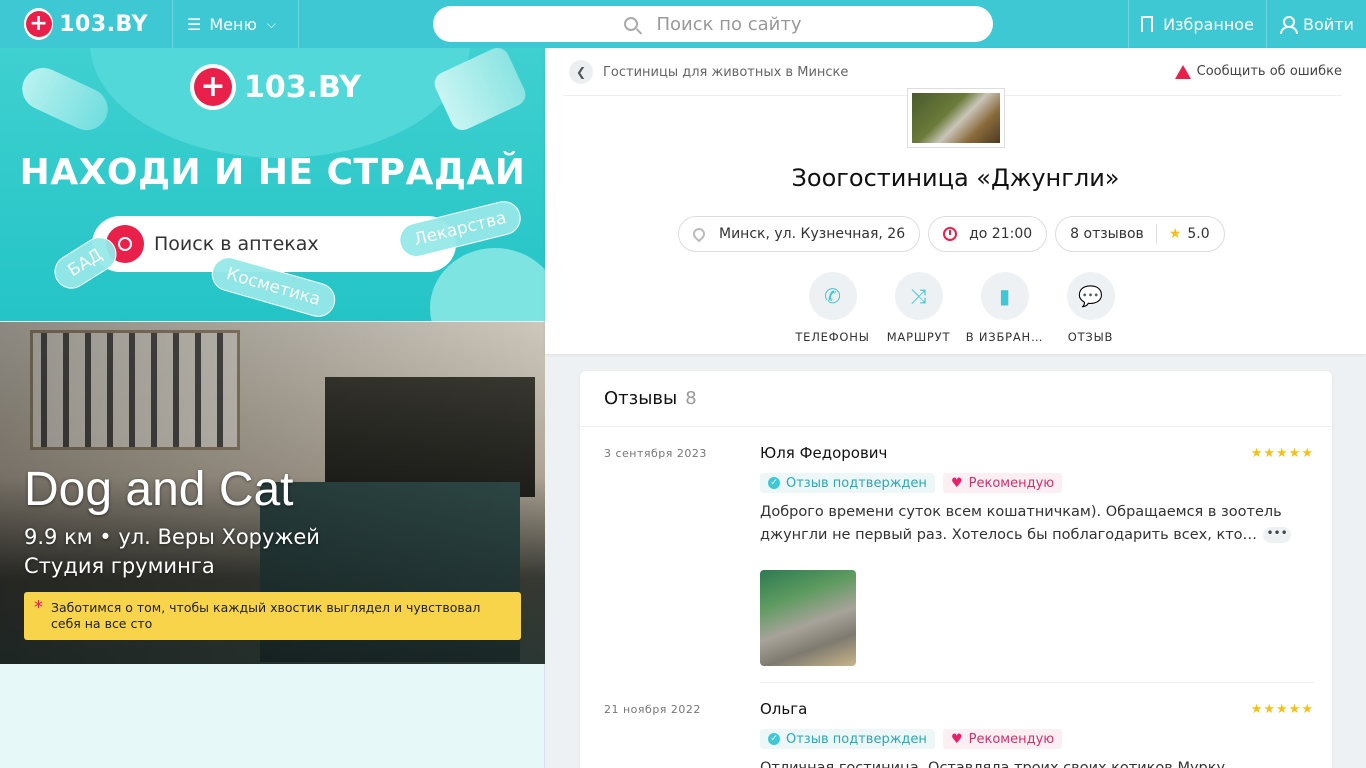 The image size is (1366, 768). I want to click on rating-chip: 8 отзывов ★ 5.0, so click(1140, 234).